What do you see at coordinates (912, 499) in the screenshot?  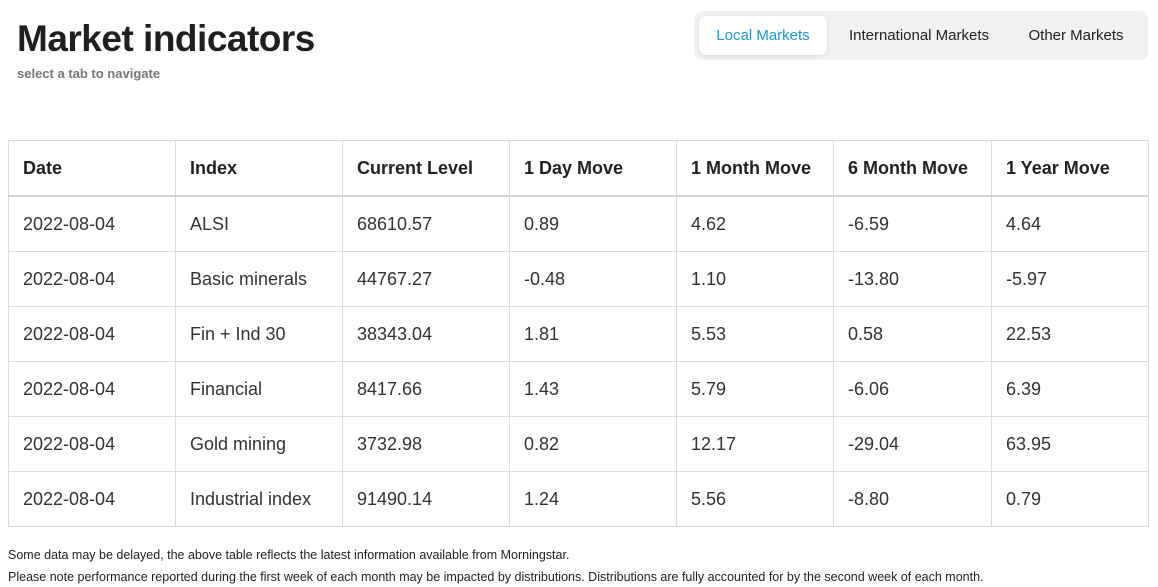 I see `cell-6-month-move: -8.80` at bounding box center [912, 499].